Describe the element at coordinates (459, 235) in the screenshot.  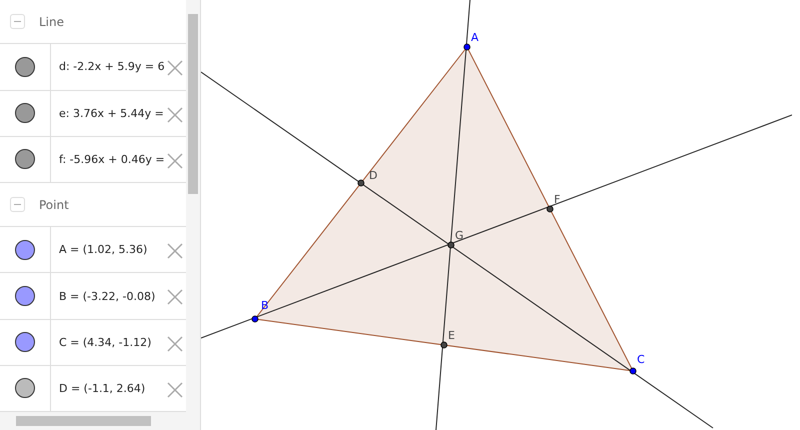
I see `point-label: G` at that location.